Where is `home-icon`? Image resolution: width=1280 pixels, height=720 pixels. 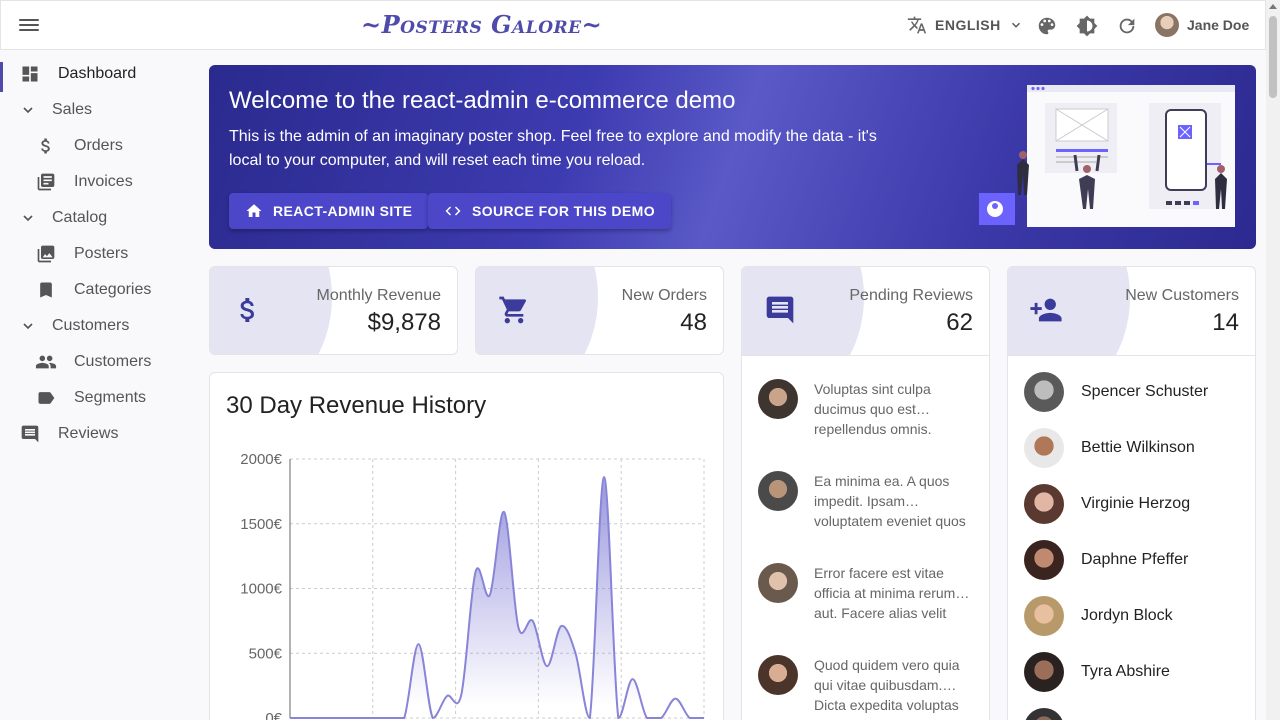 home-icon is located at coordinates (254, 211).